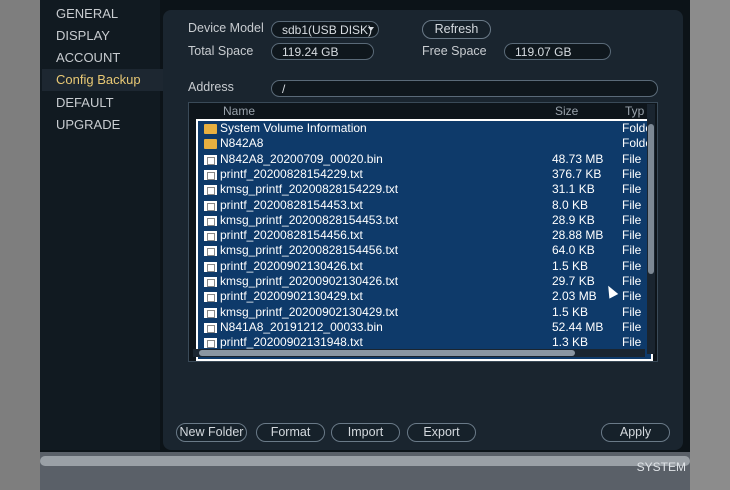 The height and width of the screenshot is (490, 730). What do you see at coordinates (420, 159) in the screenshot?
I see `table-row: N842A8_20200709_00020.bin 48.73 MB File` at bounding box center [420, 159].